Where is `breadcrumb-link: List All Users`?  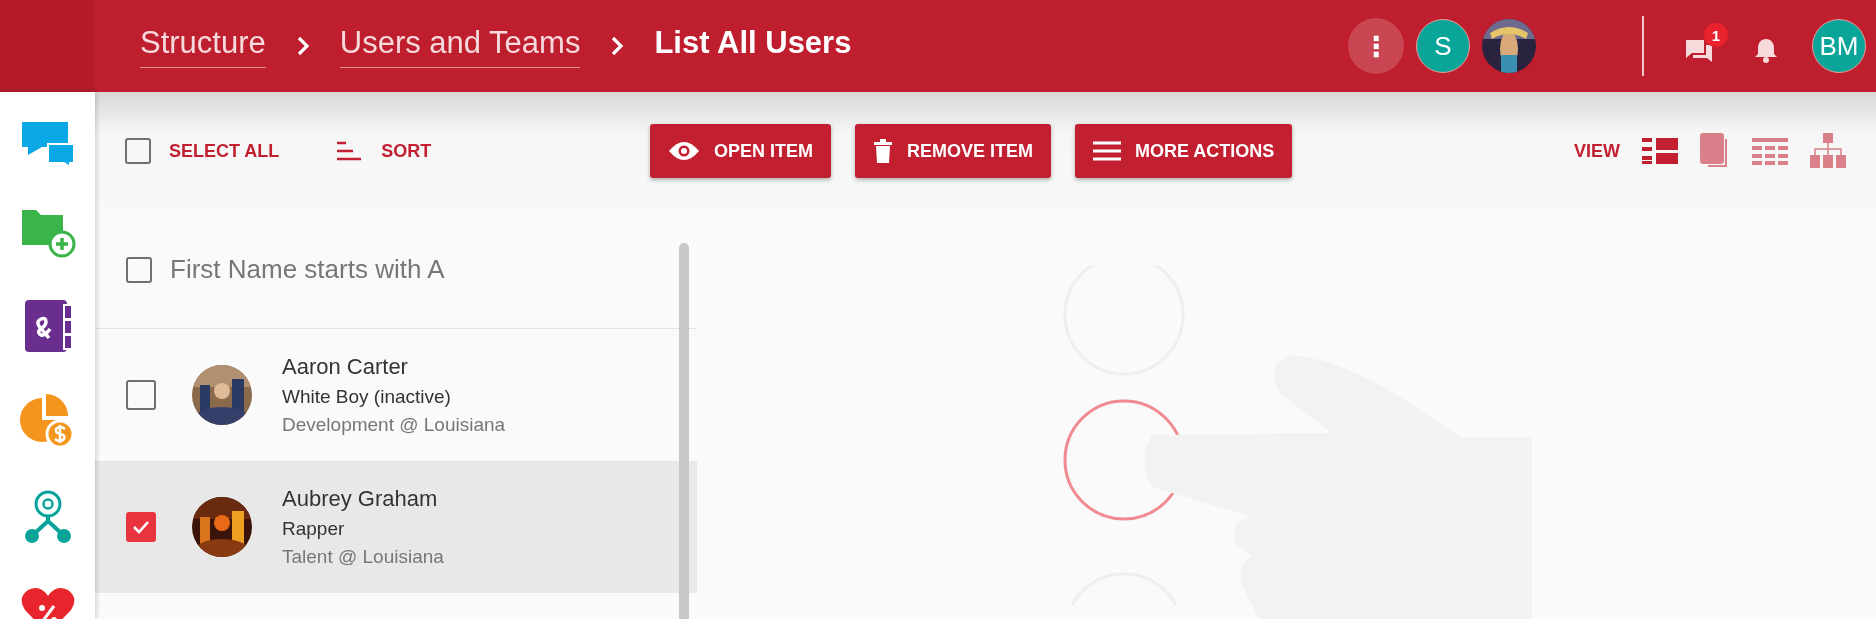 breadcrumb-link: List All Users is located at coordinates (753, 46).